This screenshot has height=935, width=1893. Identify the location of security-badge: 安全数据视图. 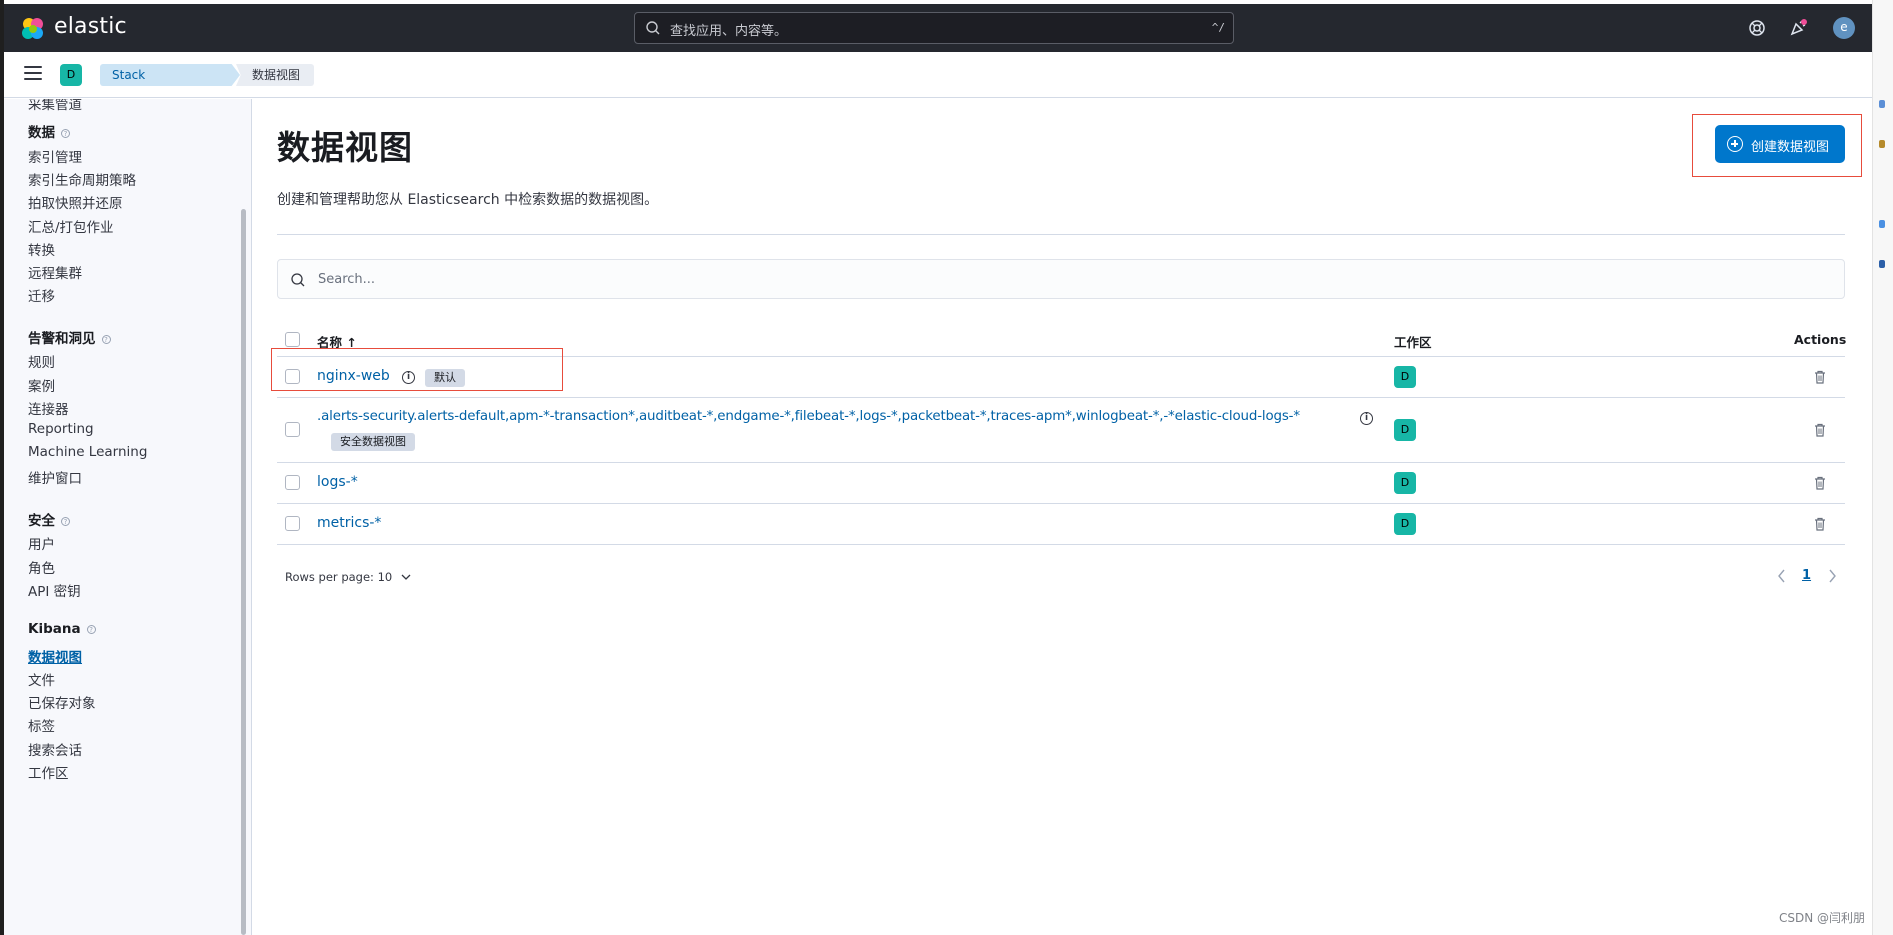
(373, 442).